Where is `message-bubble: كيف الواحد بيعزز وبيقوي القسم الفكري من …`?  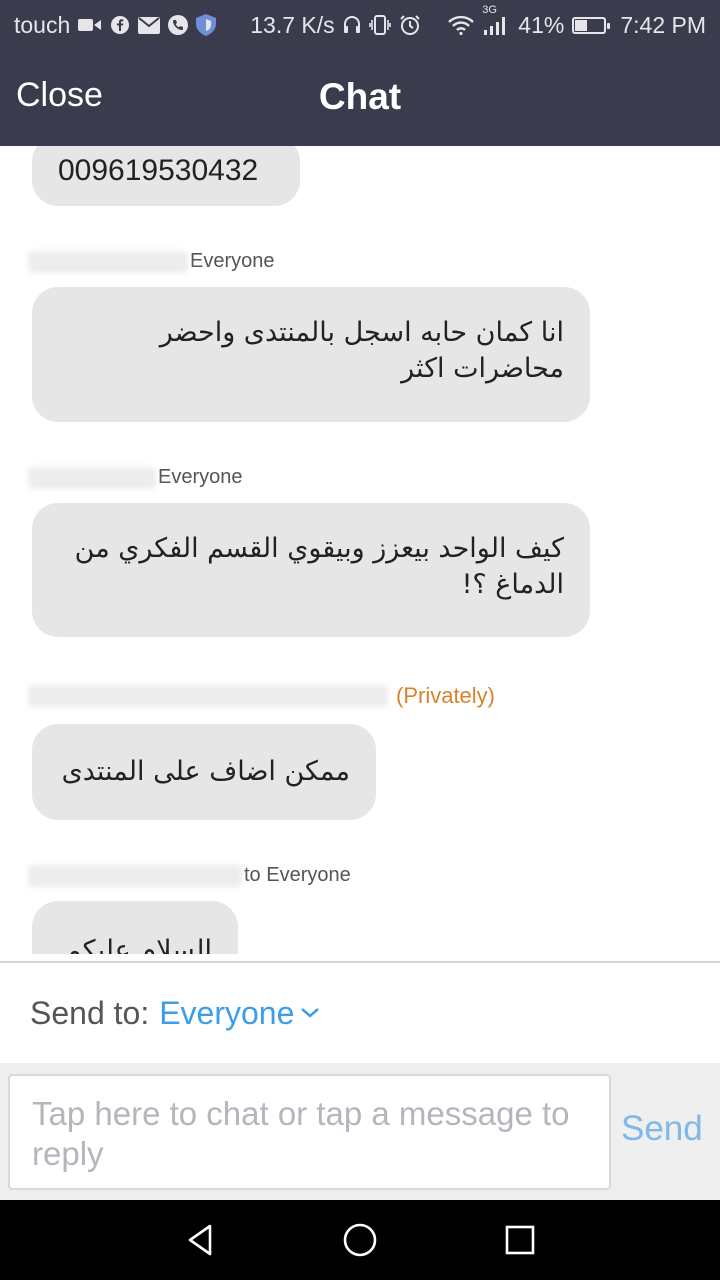
message-bubble: كيف الواحد بيعزز وبيقوي القسم الفكري من … is located at coordinates (311, 570).